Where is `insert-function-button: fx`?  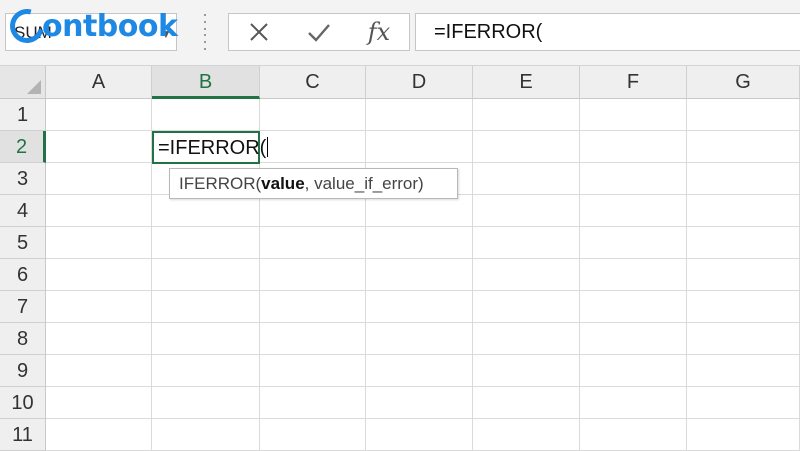 insert-function-button: fx is located at coordinates (379, 32).